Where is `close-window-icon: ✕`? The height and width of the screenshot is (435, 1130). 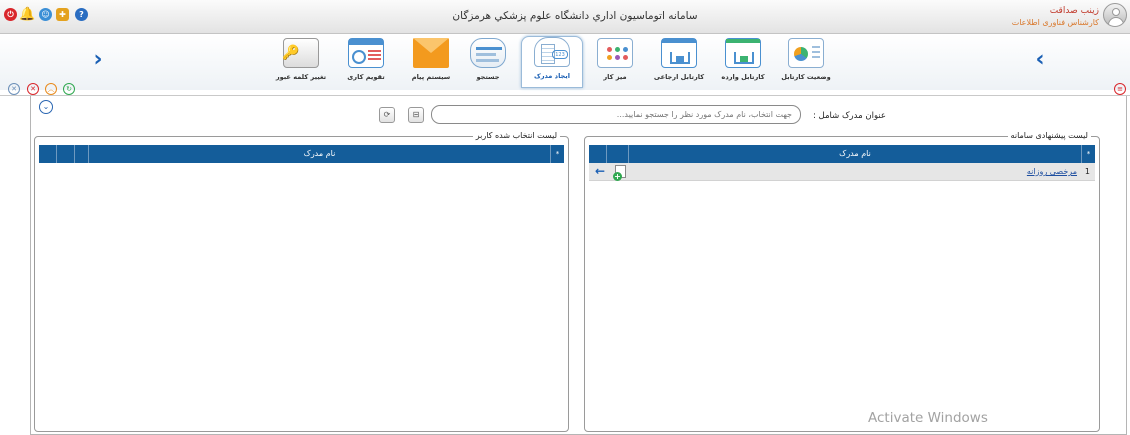
close-window-icon: ✕ is located at coordinates (33, 89).